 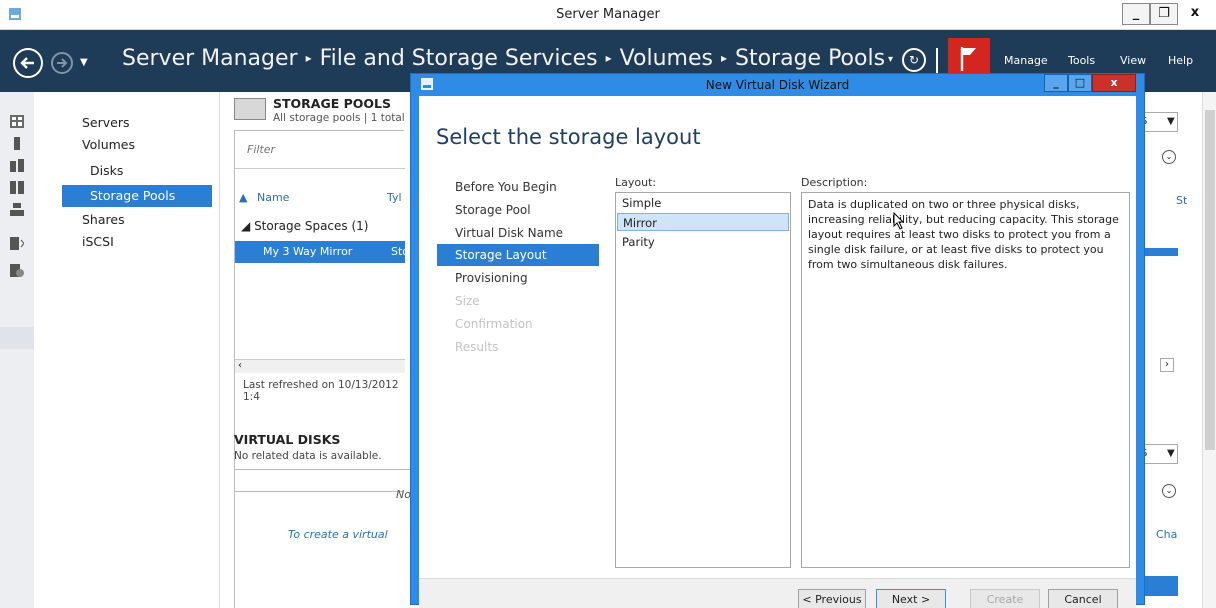 I want to click on storage-pools-title: STORAGE POOLS, so click(x=332, y=103).